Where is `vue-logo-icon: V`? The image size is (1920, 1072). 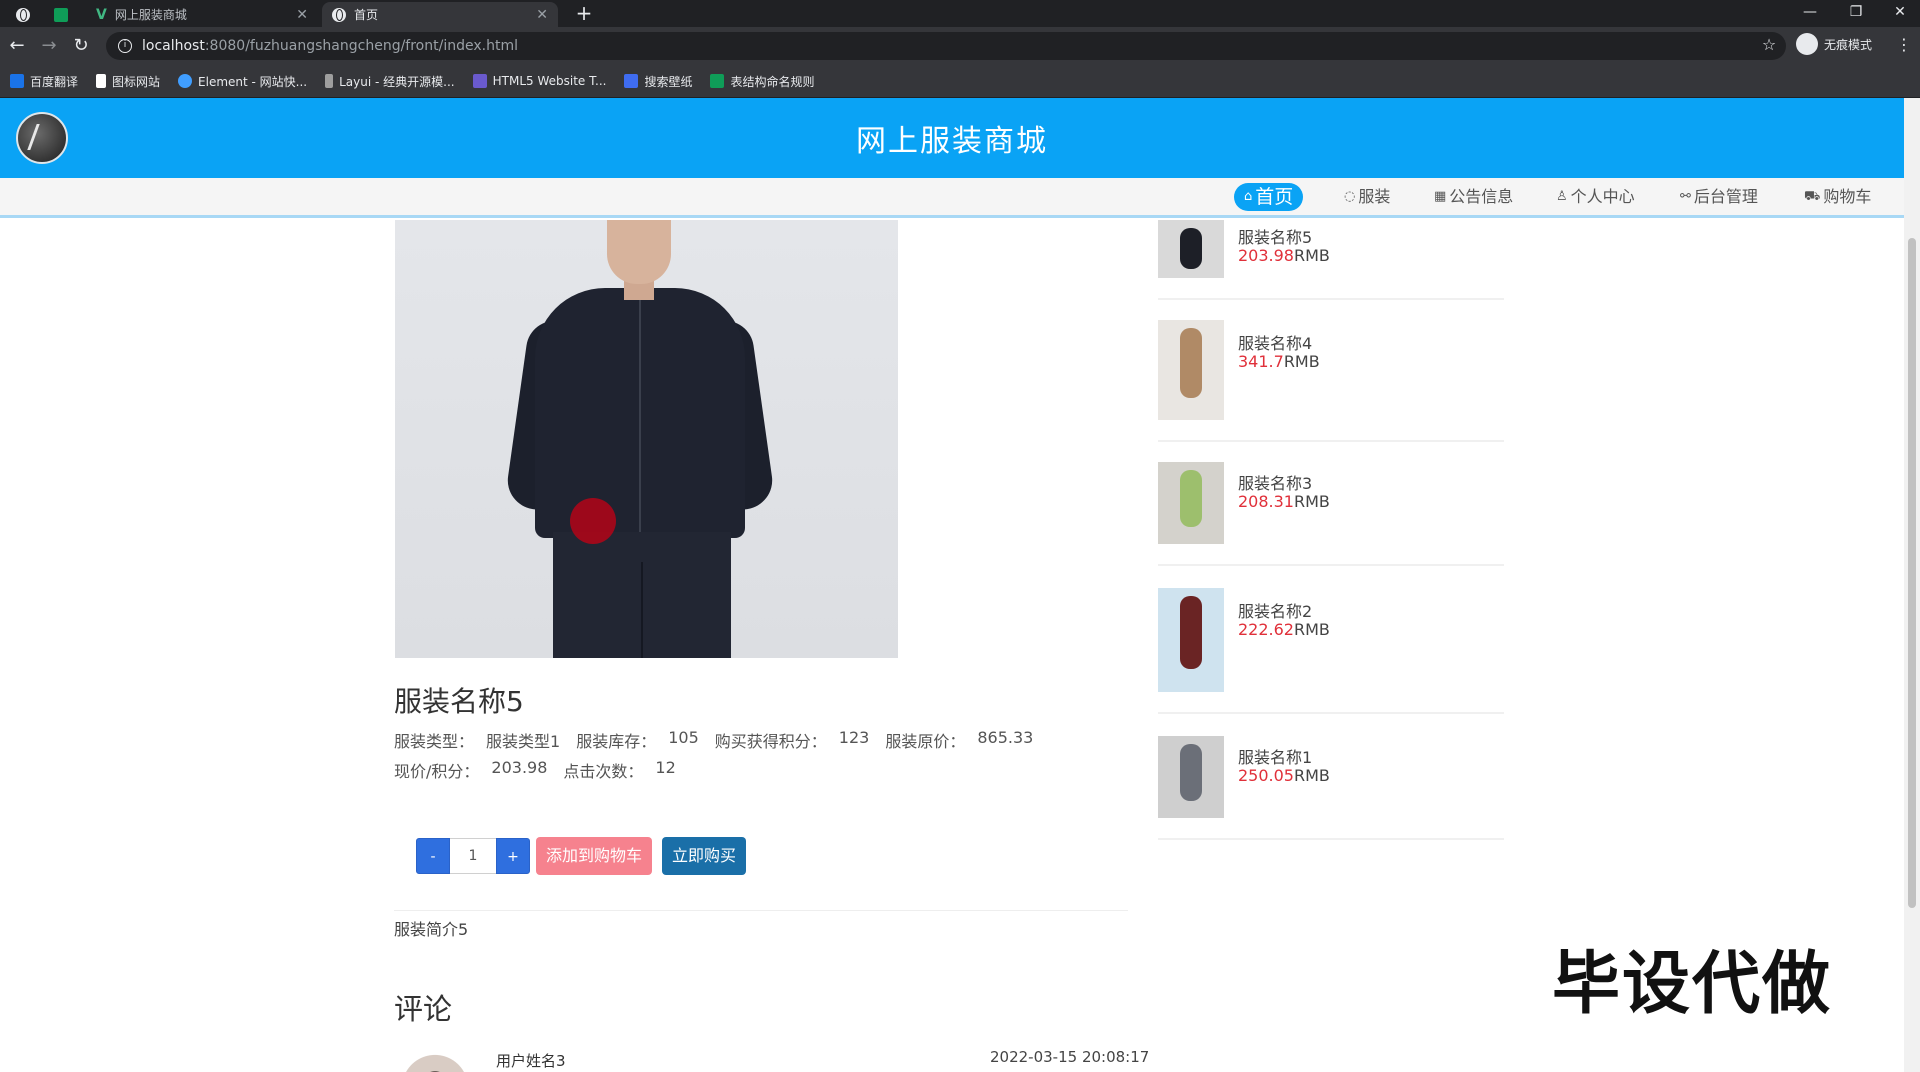
vue-logo-icon: V is located at coordinates (101, 14).